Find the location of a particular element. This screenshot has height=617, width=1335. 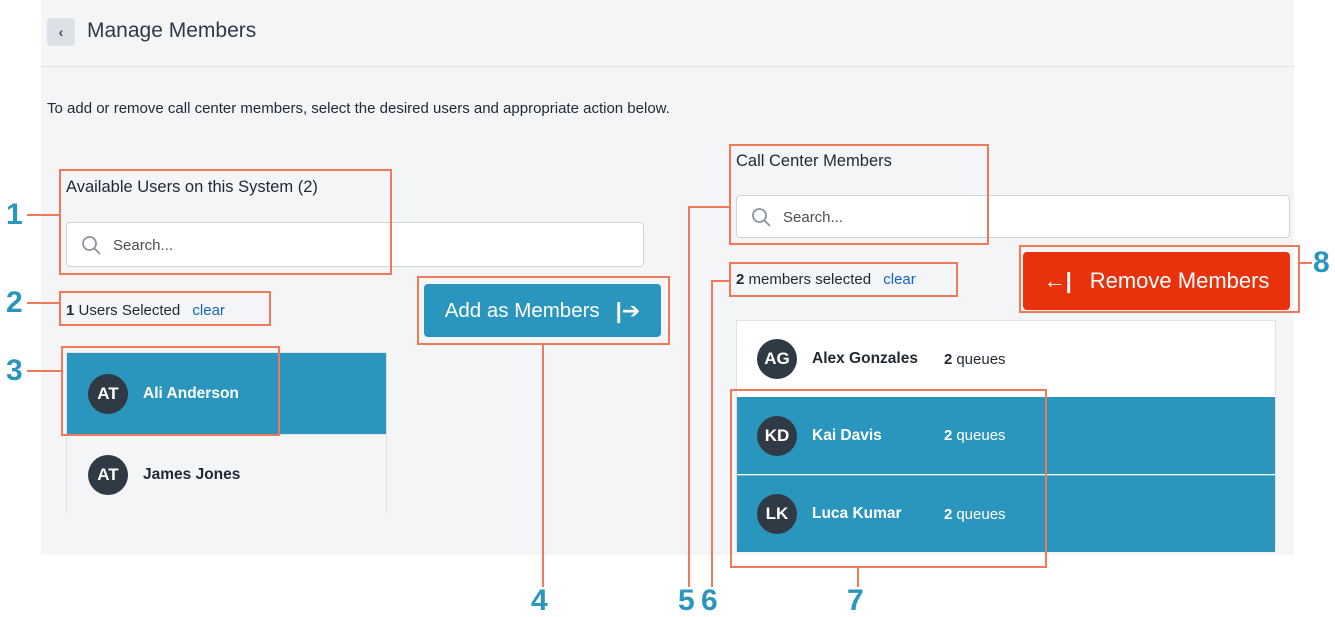

available-users-search is located at coordinates (355, 245).